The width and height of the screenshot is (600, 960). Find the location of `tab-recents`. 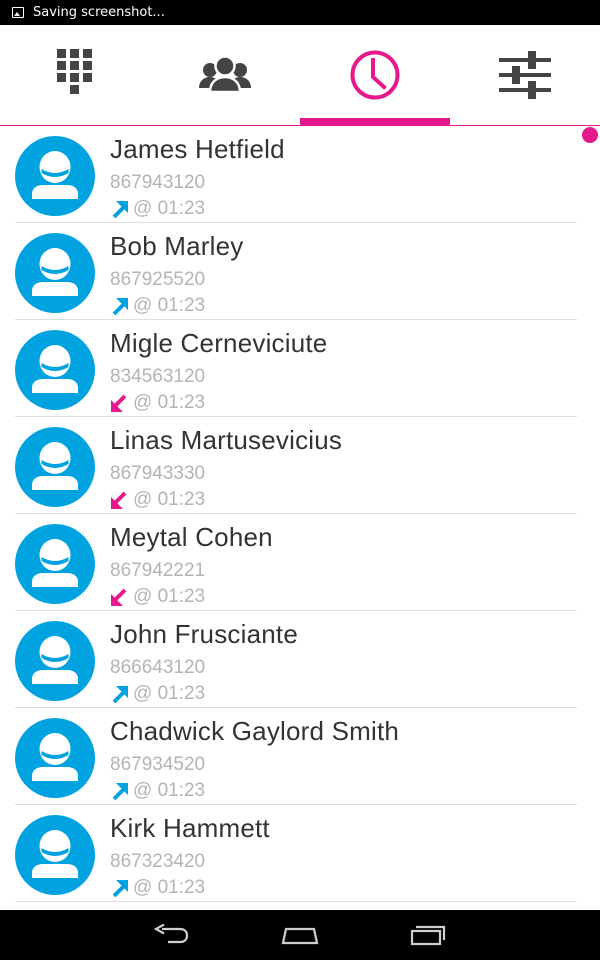

tab-recents is located at coordinates (375, 75).